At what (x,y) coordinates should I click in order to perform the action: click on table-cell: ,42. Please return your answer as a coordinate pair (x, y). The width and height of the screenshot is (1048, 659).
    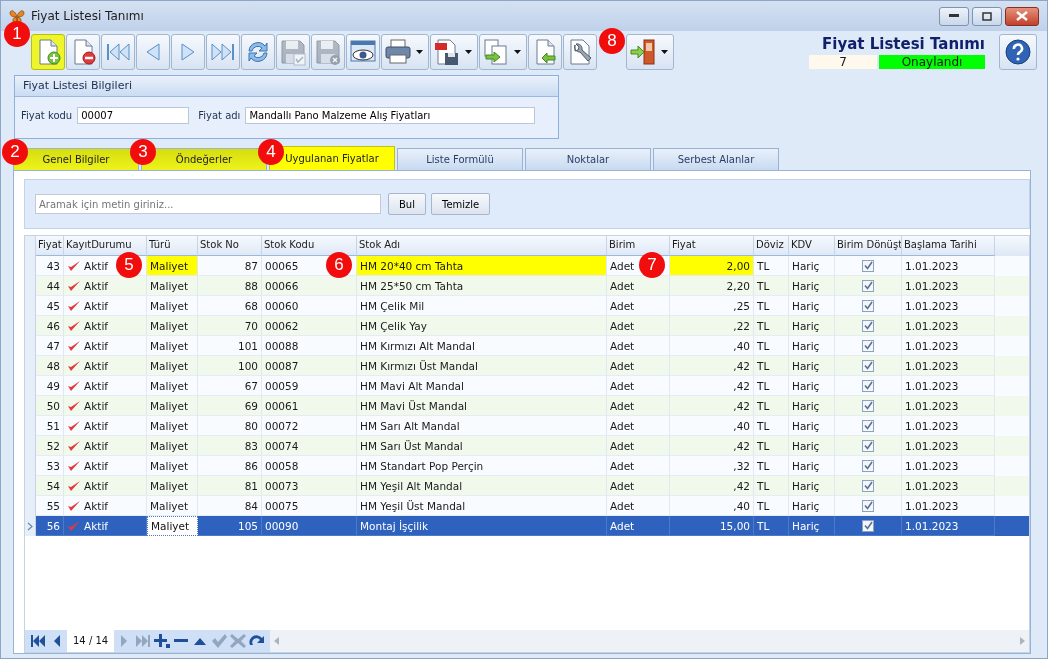
    Looking at the image, I should click on (741, 485).